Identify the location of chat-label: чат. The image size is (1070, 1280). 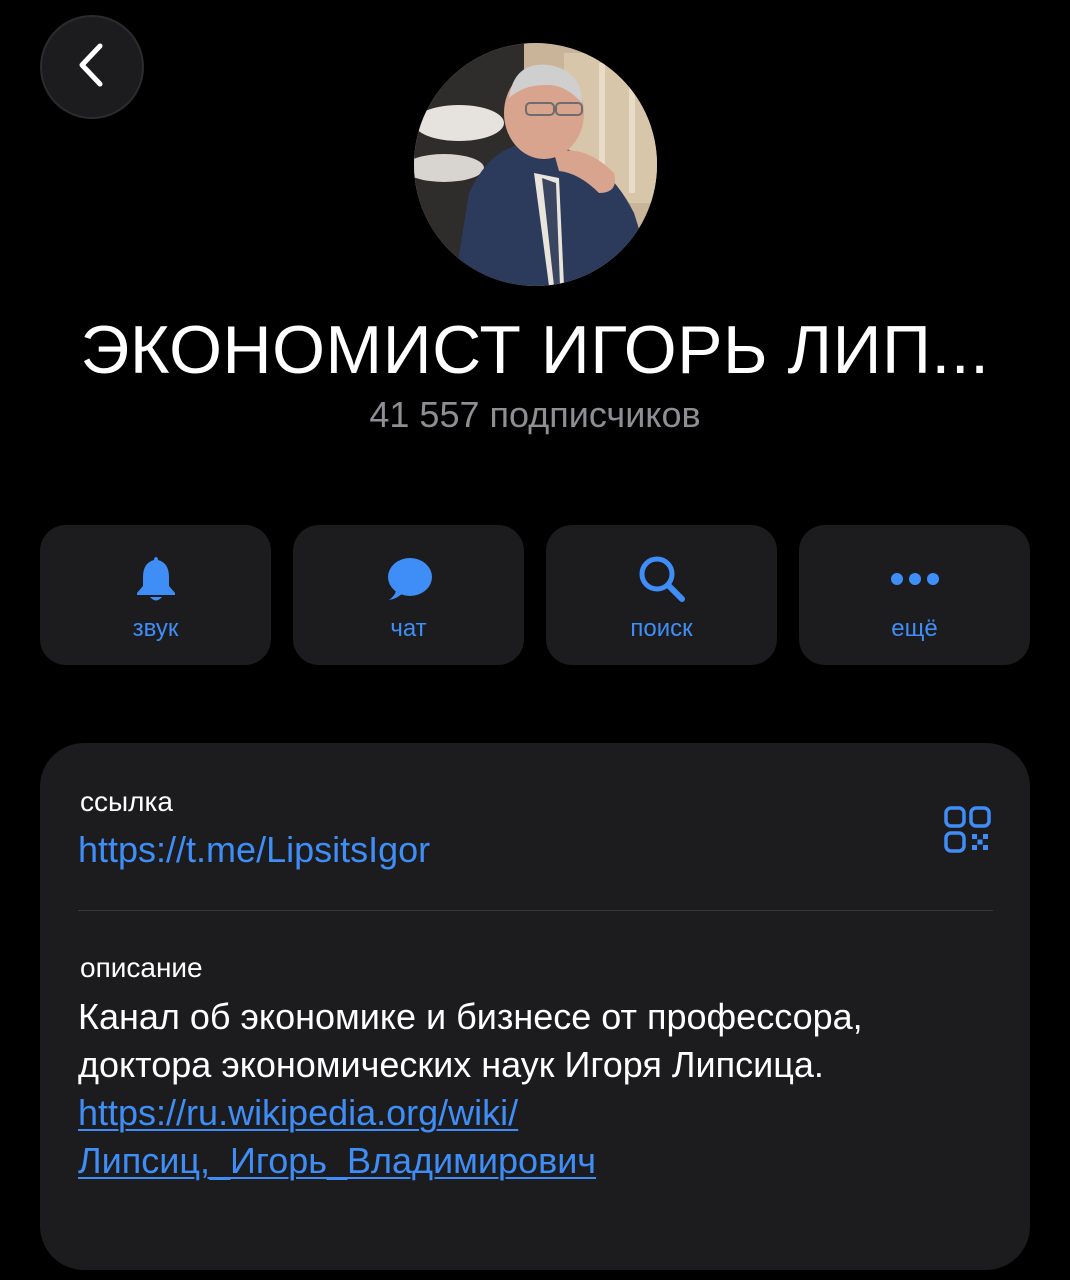
(408, 628).